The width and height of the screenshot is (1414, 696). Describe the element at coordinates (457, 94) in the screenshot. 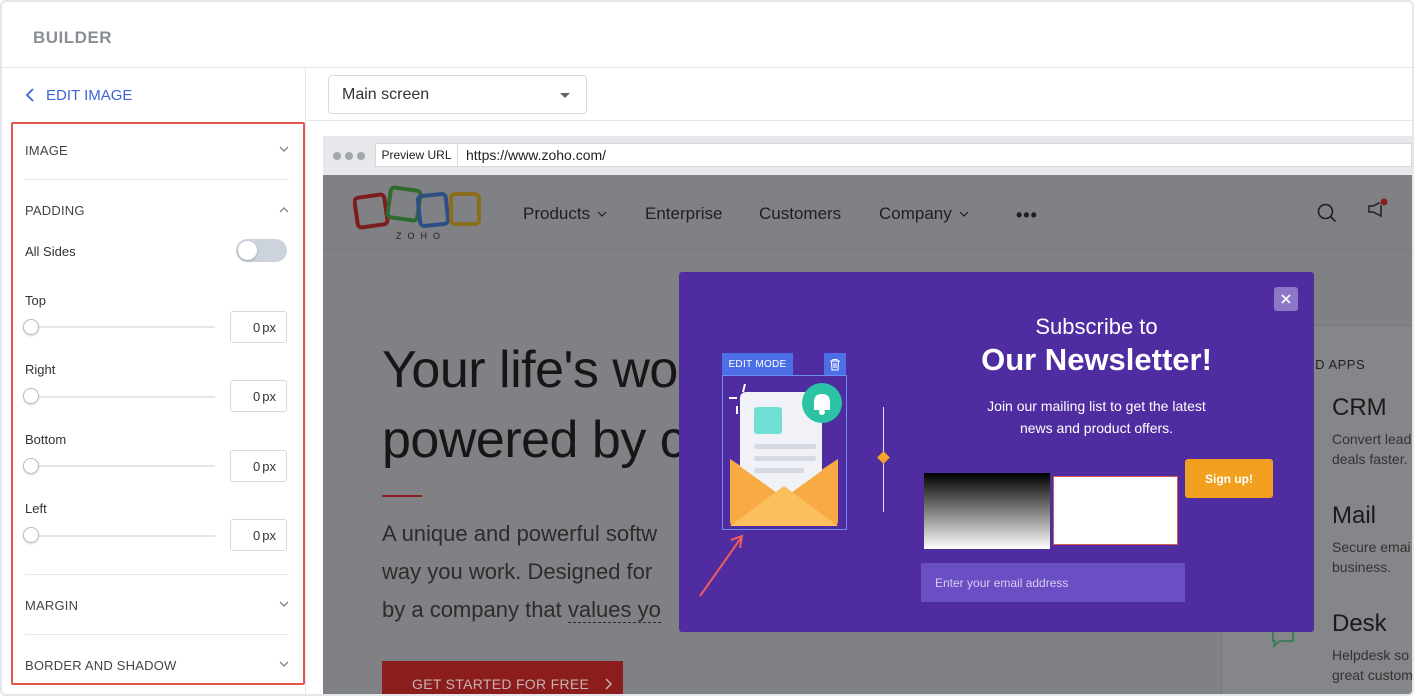

I see `screen-select: Main screen` at that location.